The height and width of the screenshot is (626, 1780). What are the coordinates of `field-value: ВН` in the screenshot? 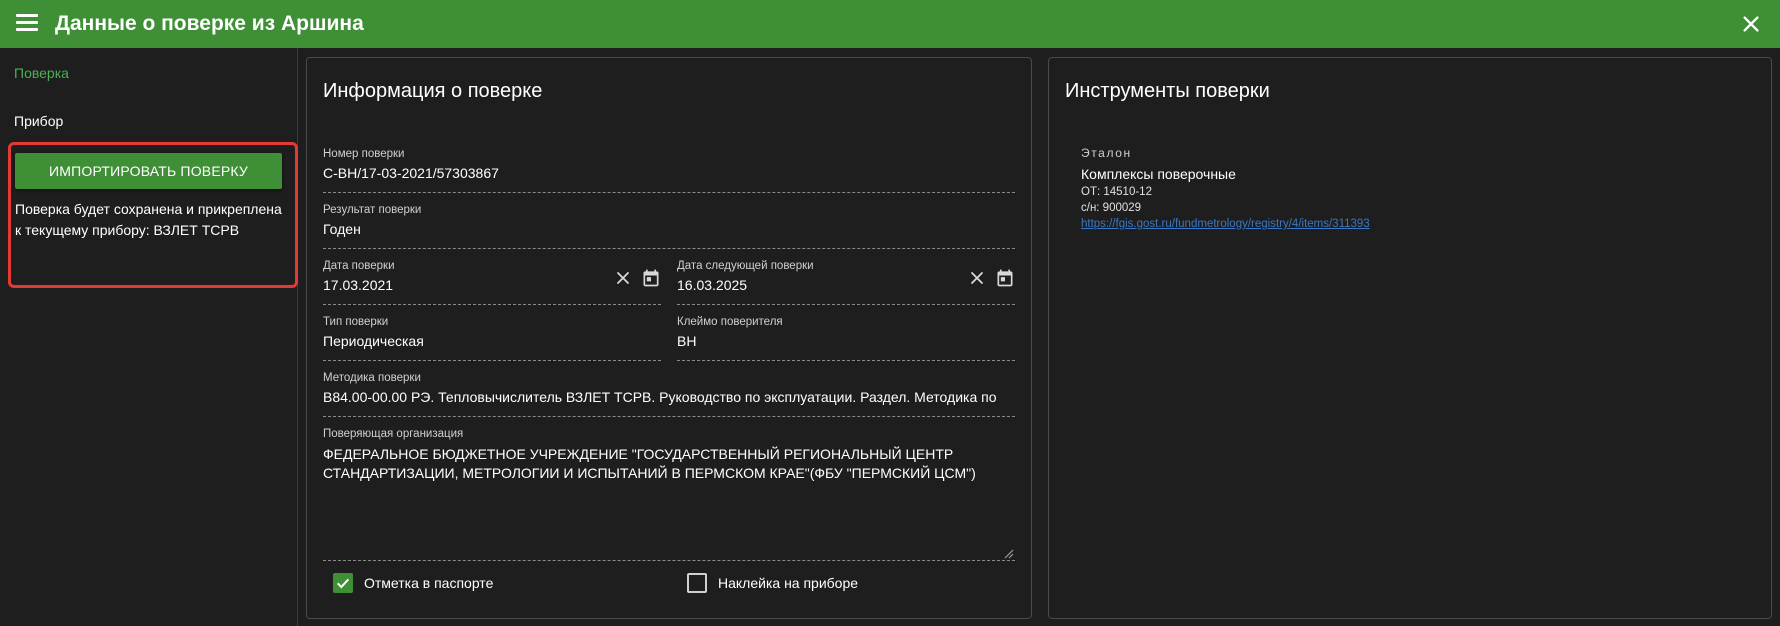 It's located at (687, 341).